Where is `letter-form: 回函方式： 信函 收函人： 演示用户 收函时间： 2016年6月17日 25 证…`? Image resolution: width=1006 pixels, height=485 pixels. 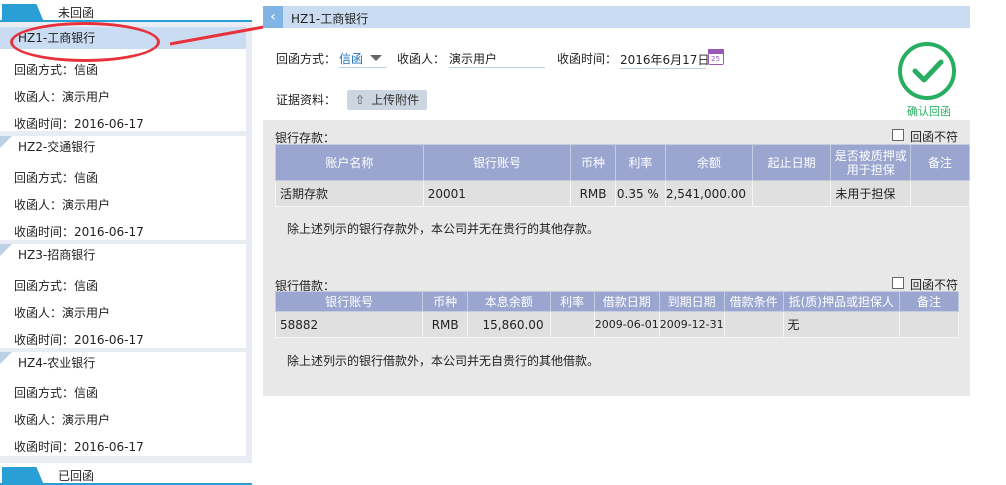
letter-form: 回函方式： 信函 收函人： 演示用户 收函时间： 2016年6月17日 25 证… is located at coordinates (616, 74).